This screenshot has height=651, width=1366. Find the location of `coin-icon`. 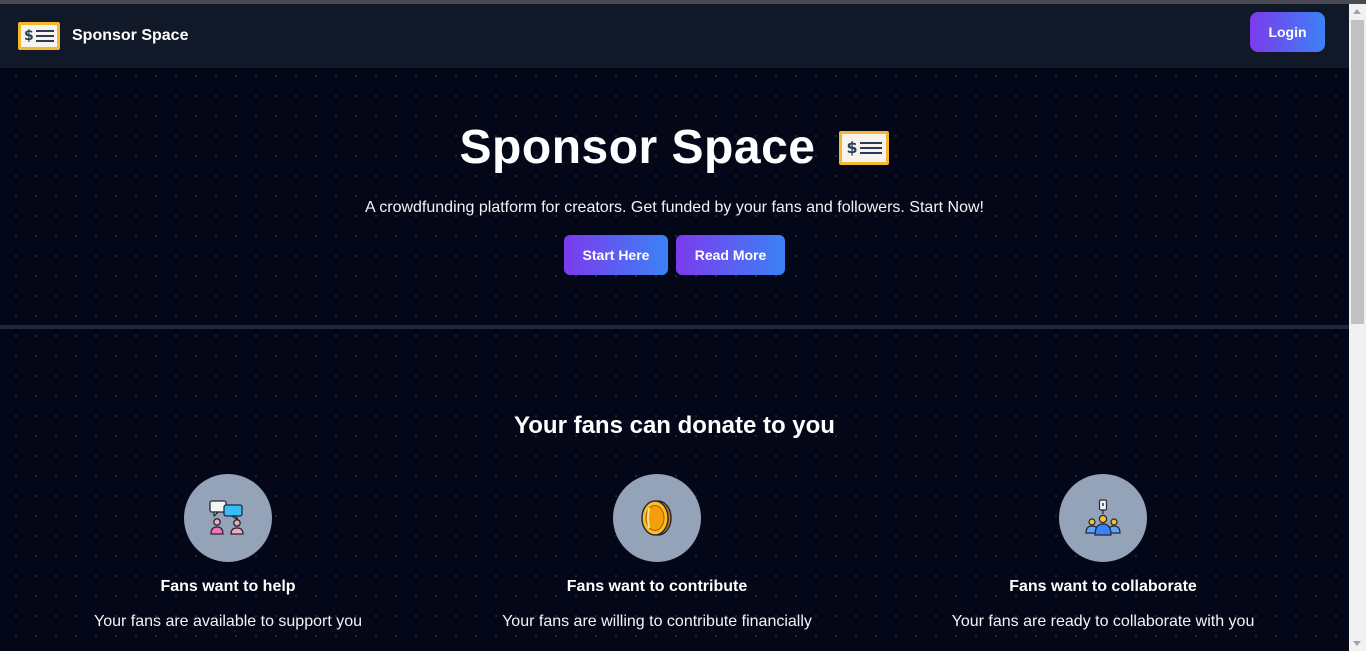

coin-icon is located at coordinates (657, 518).